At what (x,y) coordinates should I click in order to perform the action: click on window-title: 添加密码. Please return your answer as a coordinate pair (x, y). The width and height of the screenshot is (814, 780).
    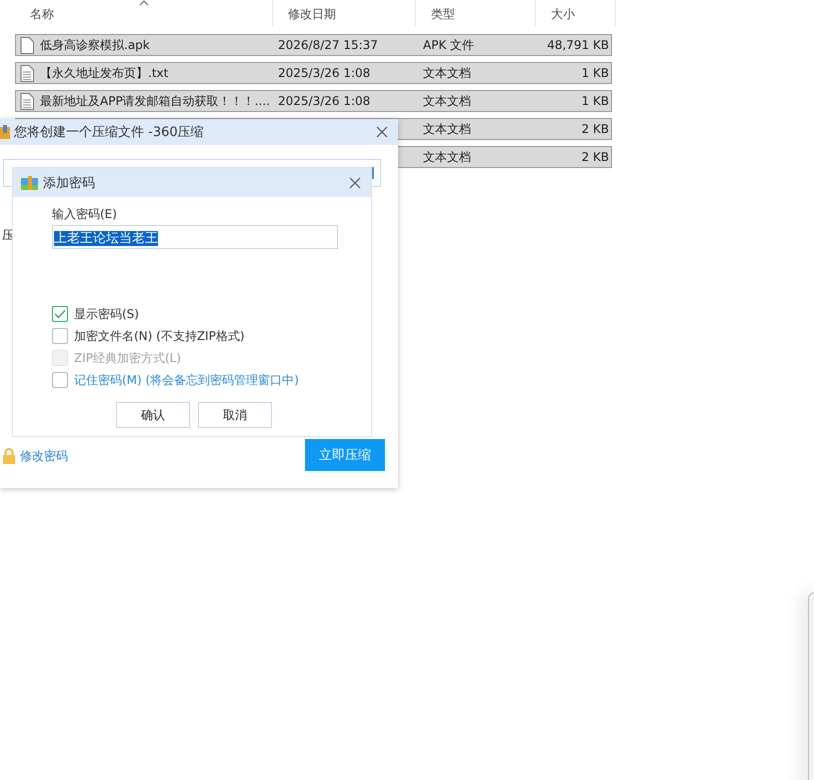
    Looking at the image, I should click on (69, 183).